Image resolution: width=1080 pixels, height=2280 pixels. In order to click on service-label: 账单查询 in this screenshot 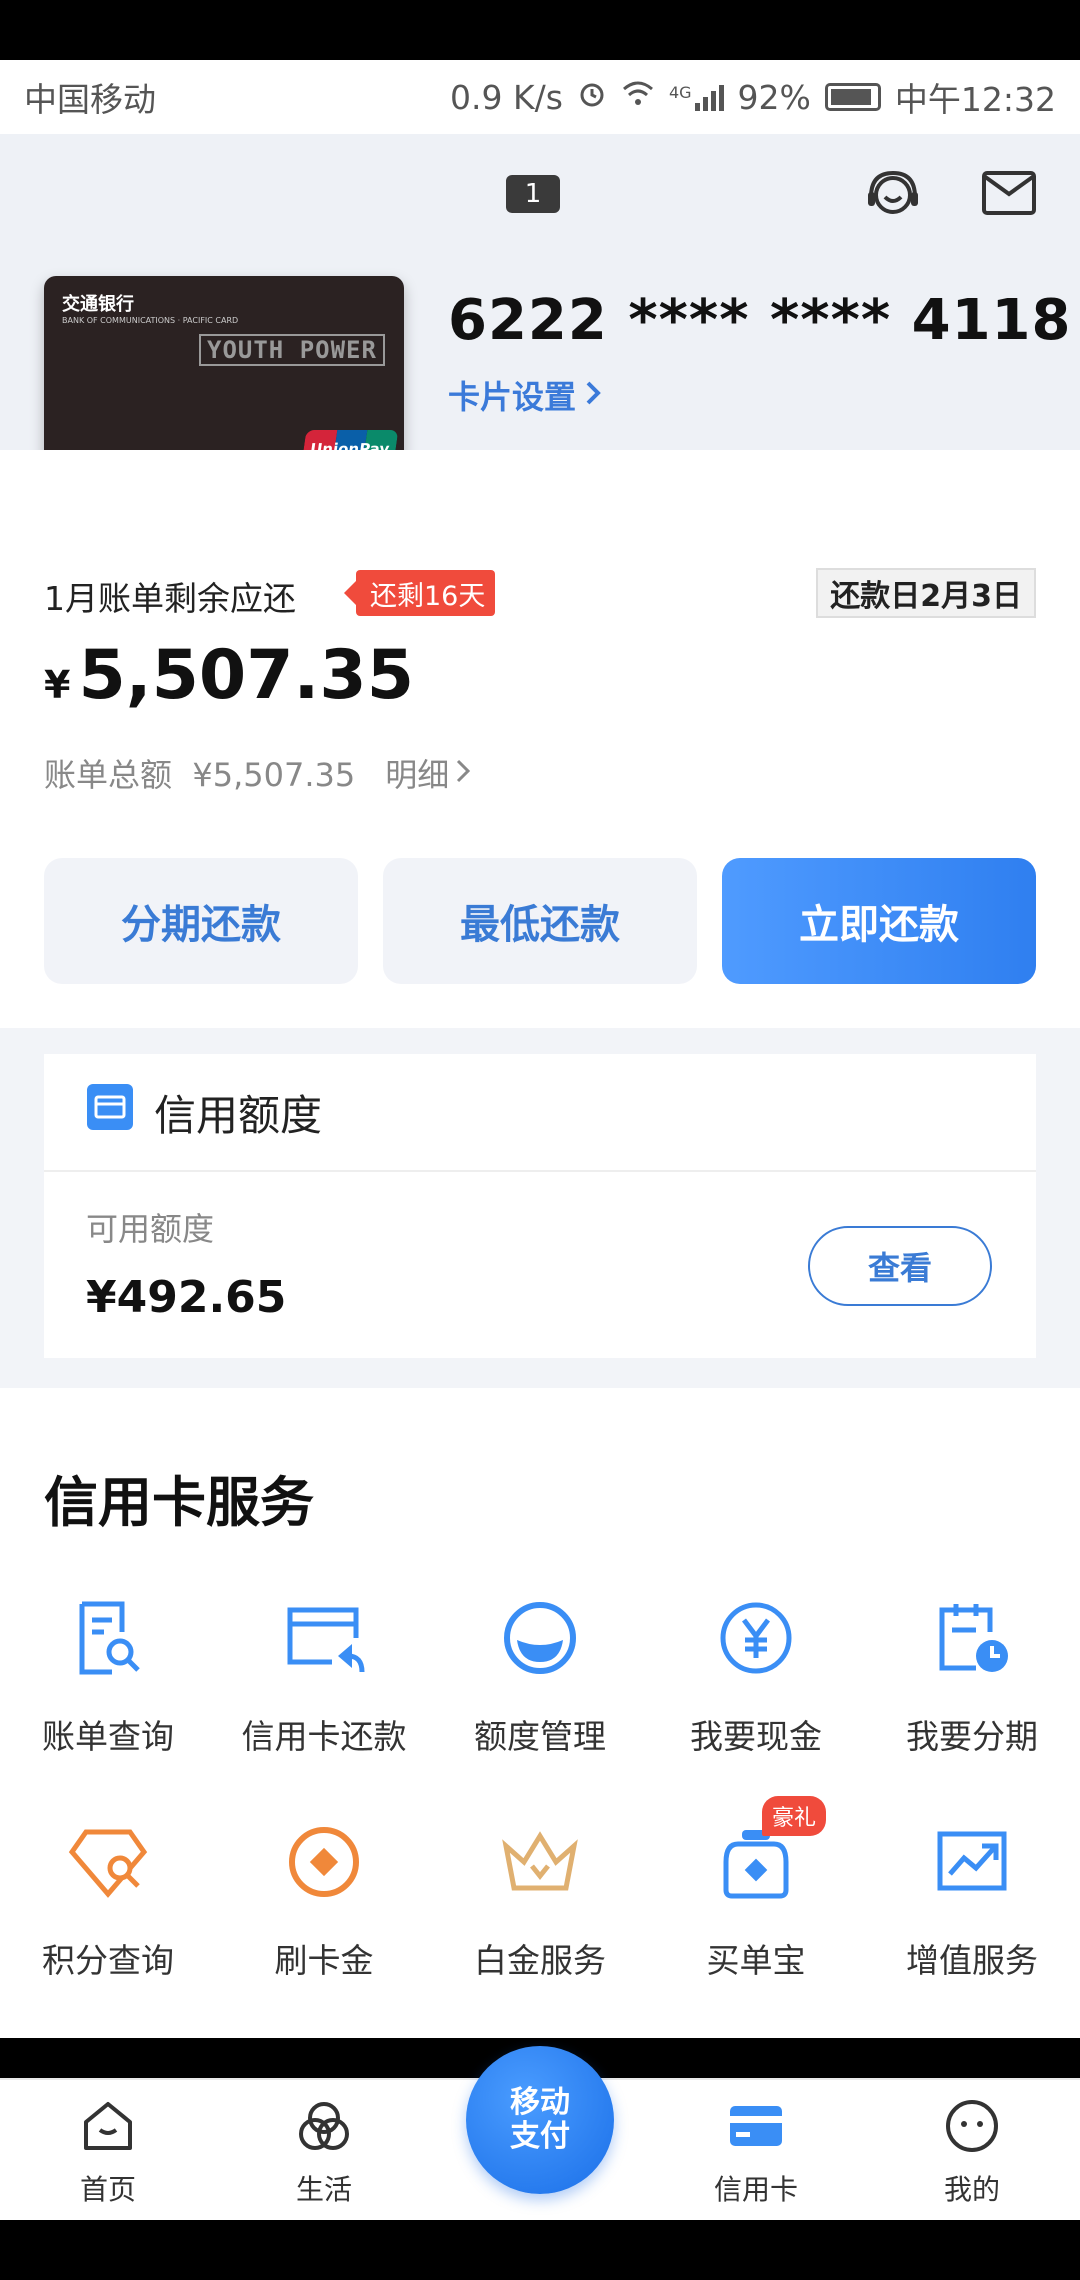, I will do `click(108, 1736)`.